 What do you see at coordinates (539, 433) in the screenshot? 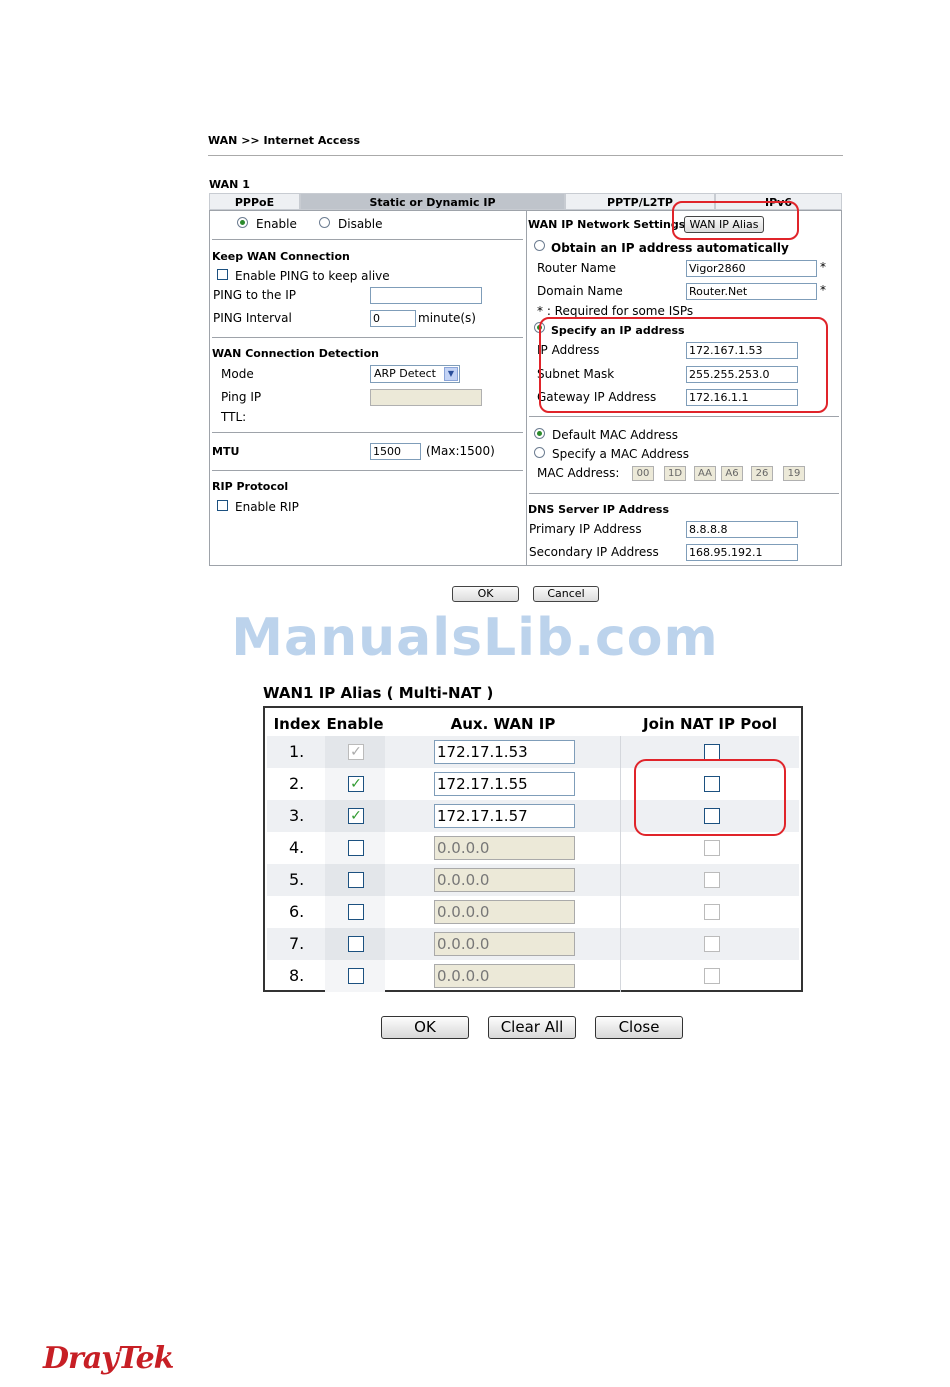
I see `default-mac-radio` at bounding box center [539, 433].